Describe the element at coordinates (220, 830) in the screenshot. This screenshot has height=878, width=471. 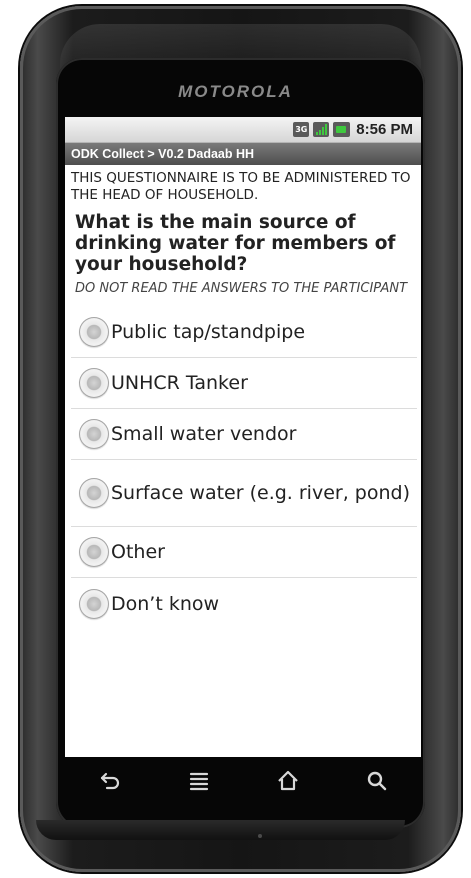
I see `phone-bottom-lip` at that location.